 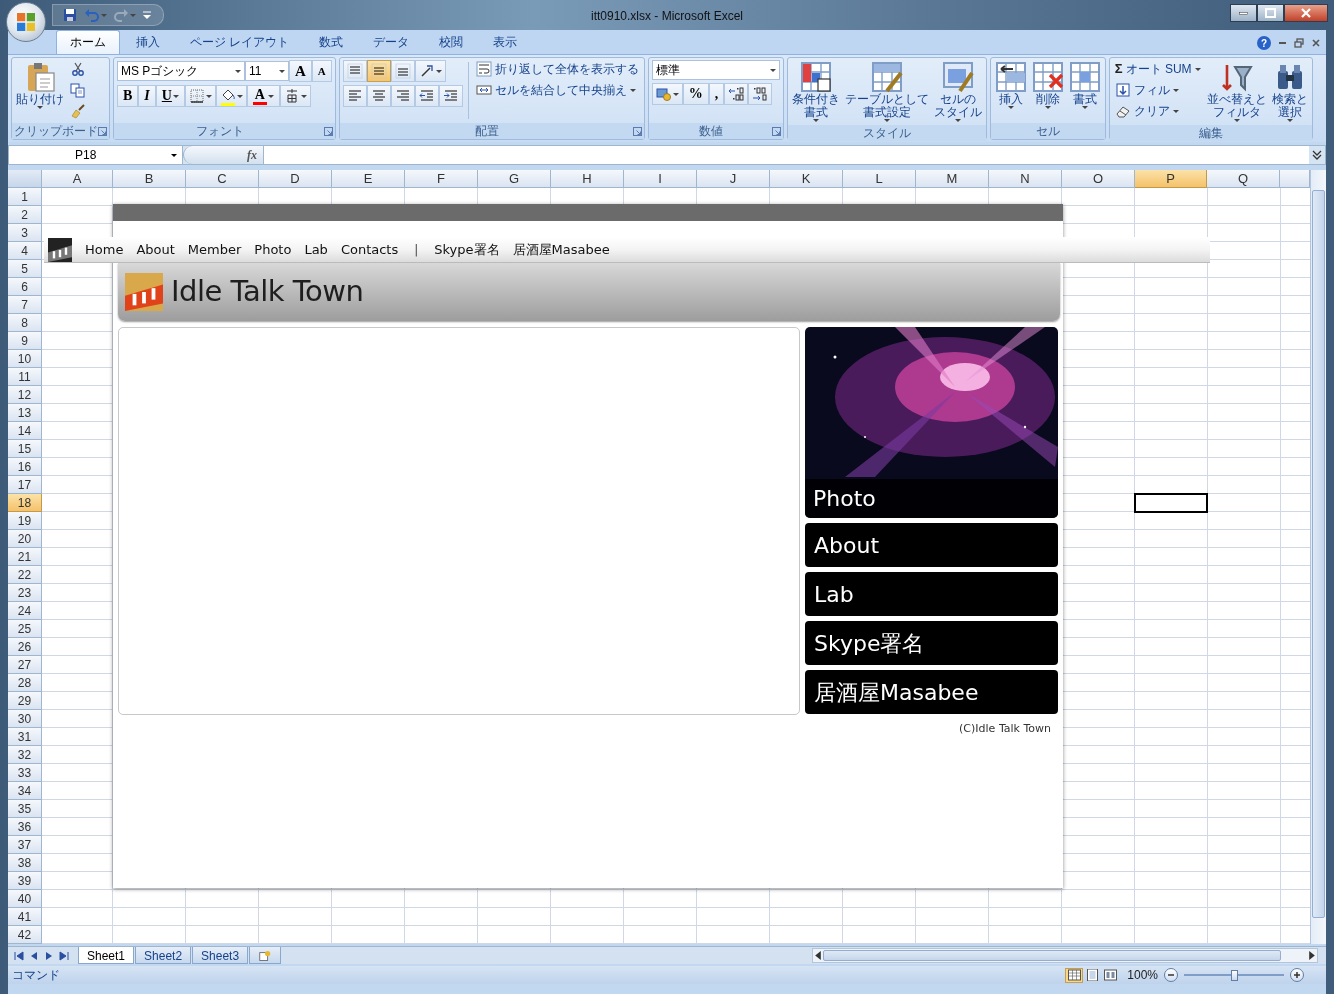 I want to click on ribbon-button: %, so click(x=695, y=94).